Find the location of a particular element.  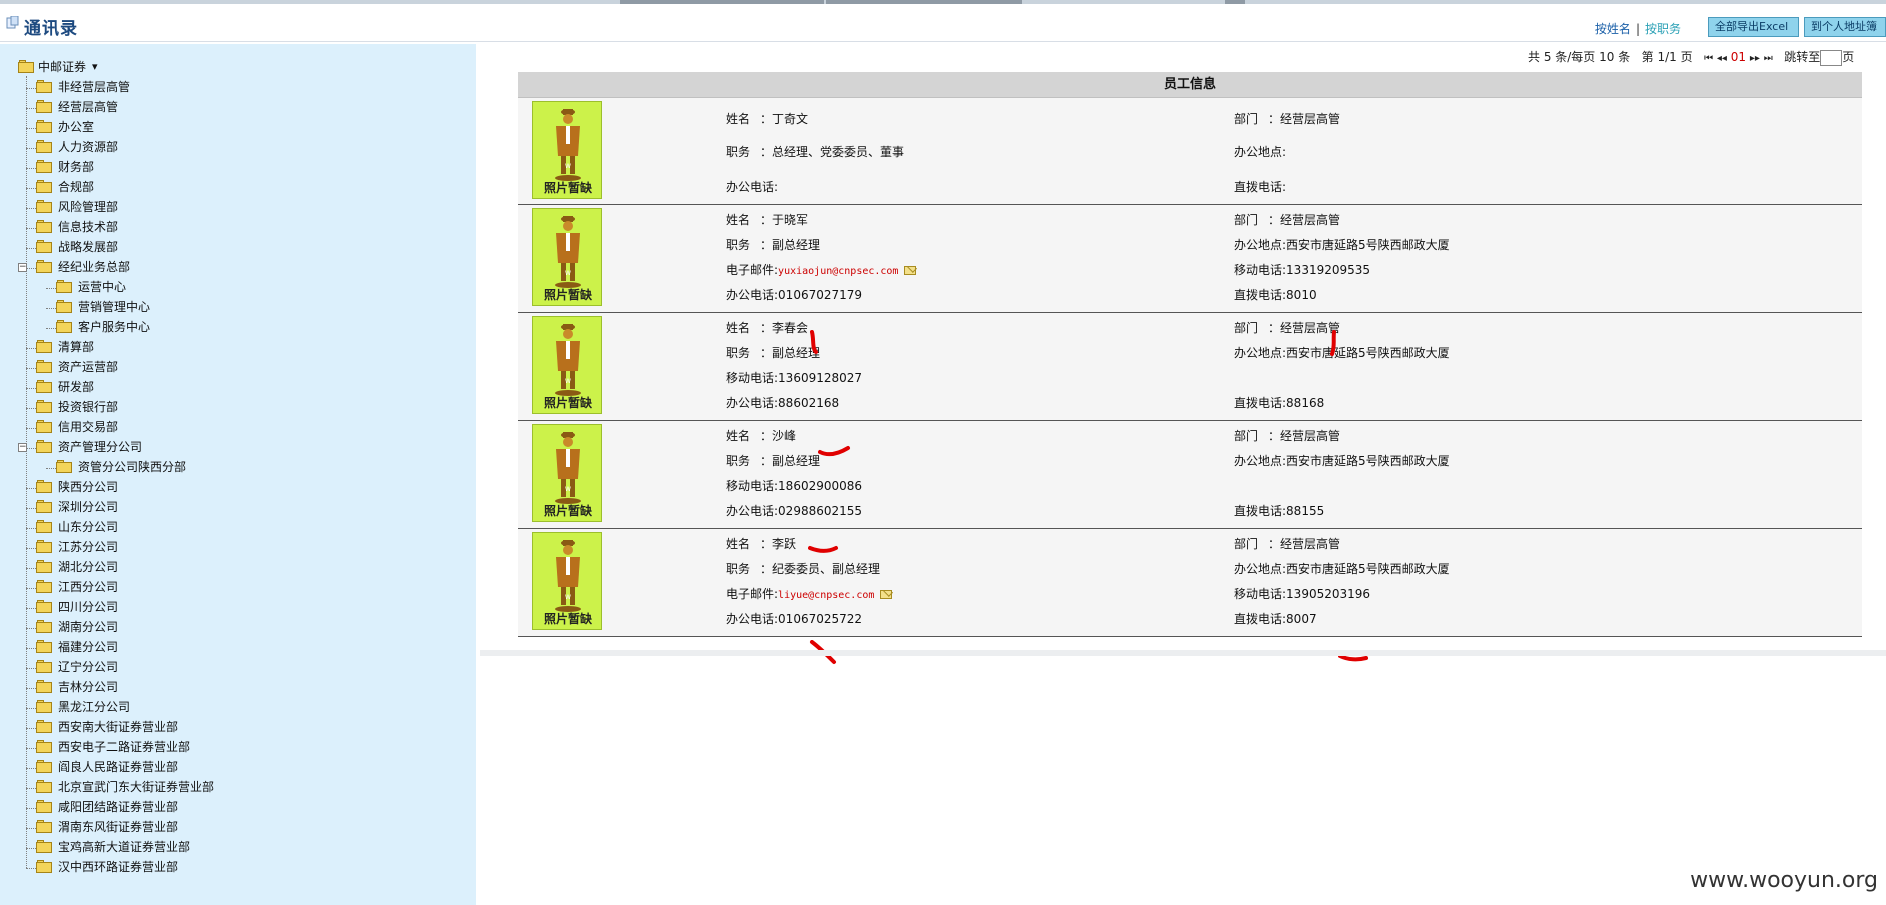

email-field: 电子邮件:liyue@cnpsec.com is located at coordinates (809, 593).